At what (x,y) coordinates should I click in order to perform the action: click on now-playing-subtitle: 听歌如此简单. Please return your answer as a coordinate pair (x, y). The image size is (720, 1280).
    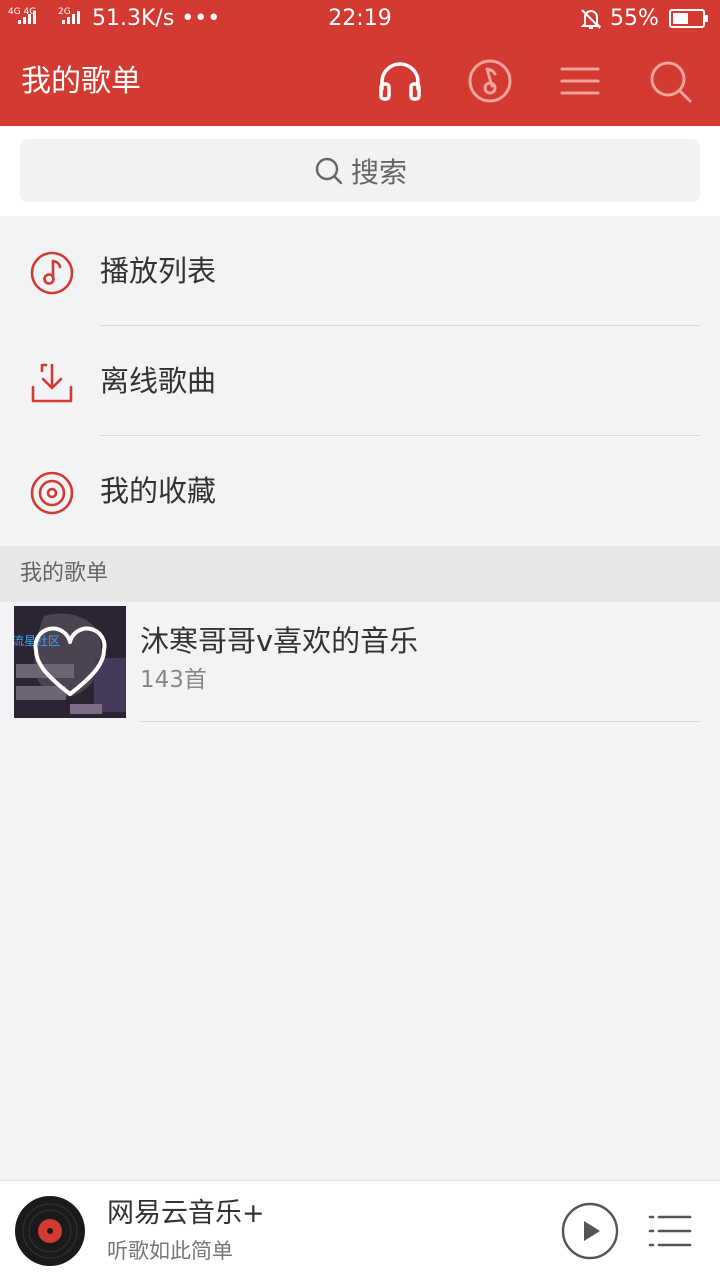
    Looking at the image, I should click on (170, 1251).